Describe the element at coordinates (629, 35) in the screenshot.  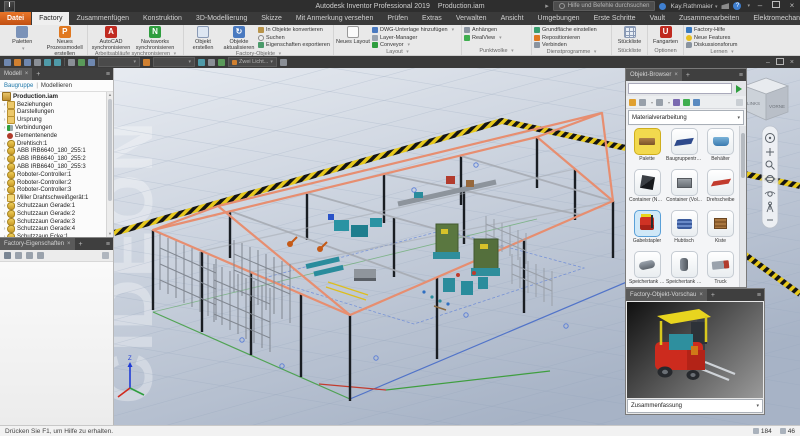
I see `stueckliste-button: Stückliste` at that location.